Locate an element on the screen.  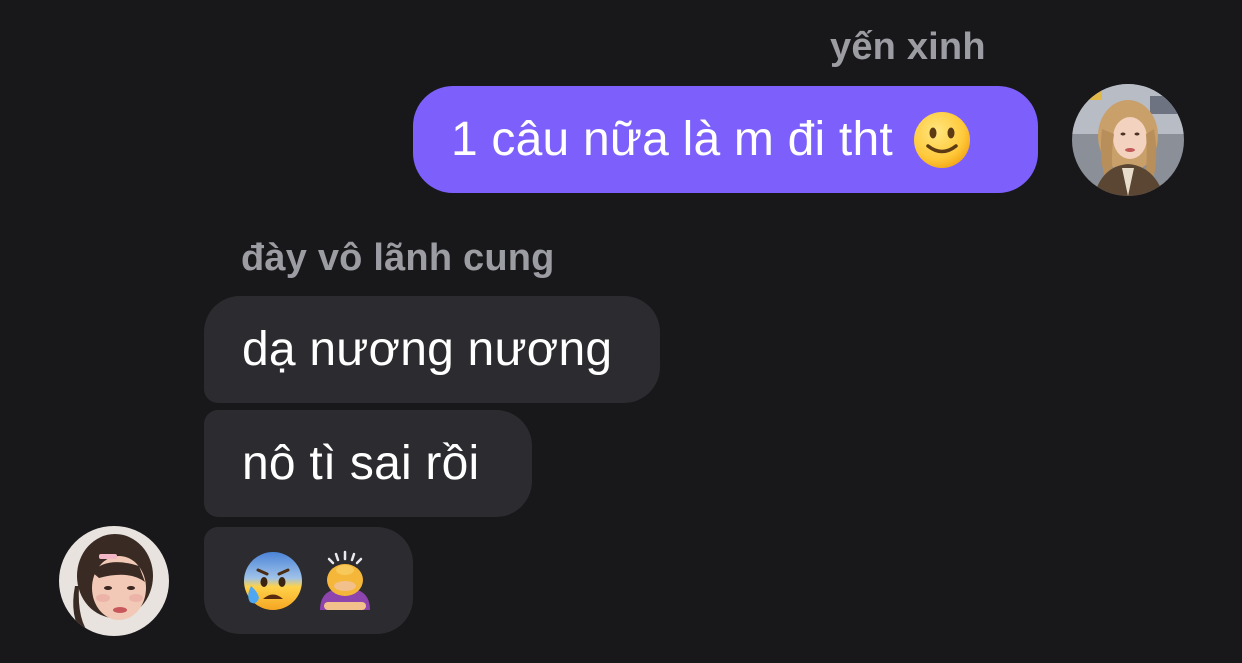
incoming-emoji-bubble is located at coordinates (308, 580).